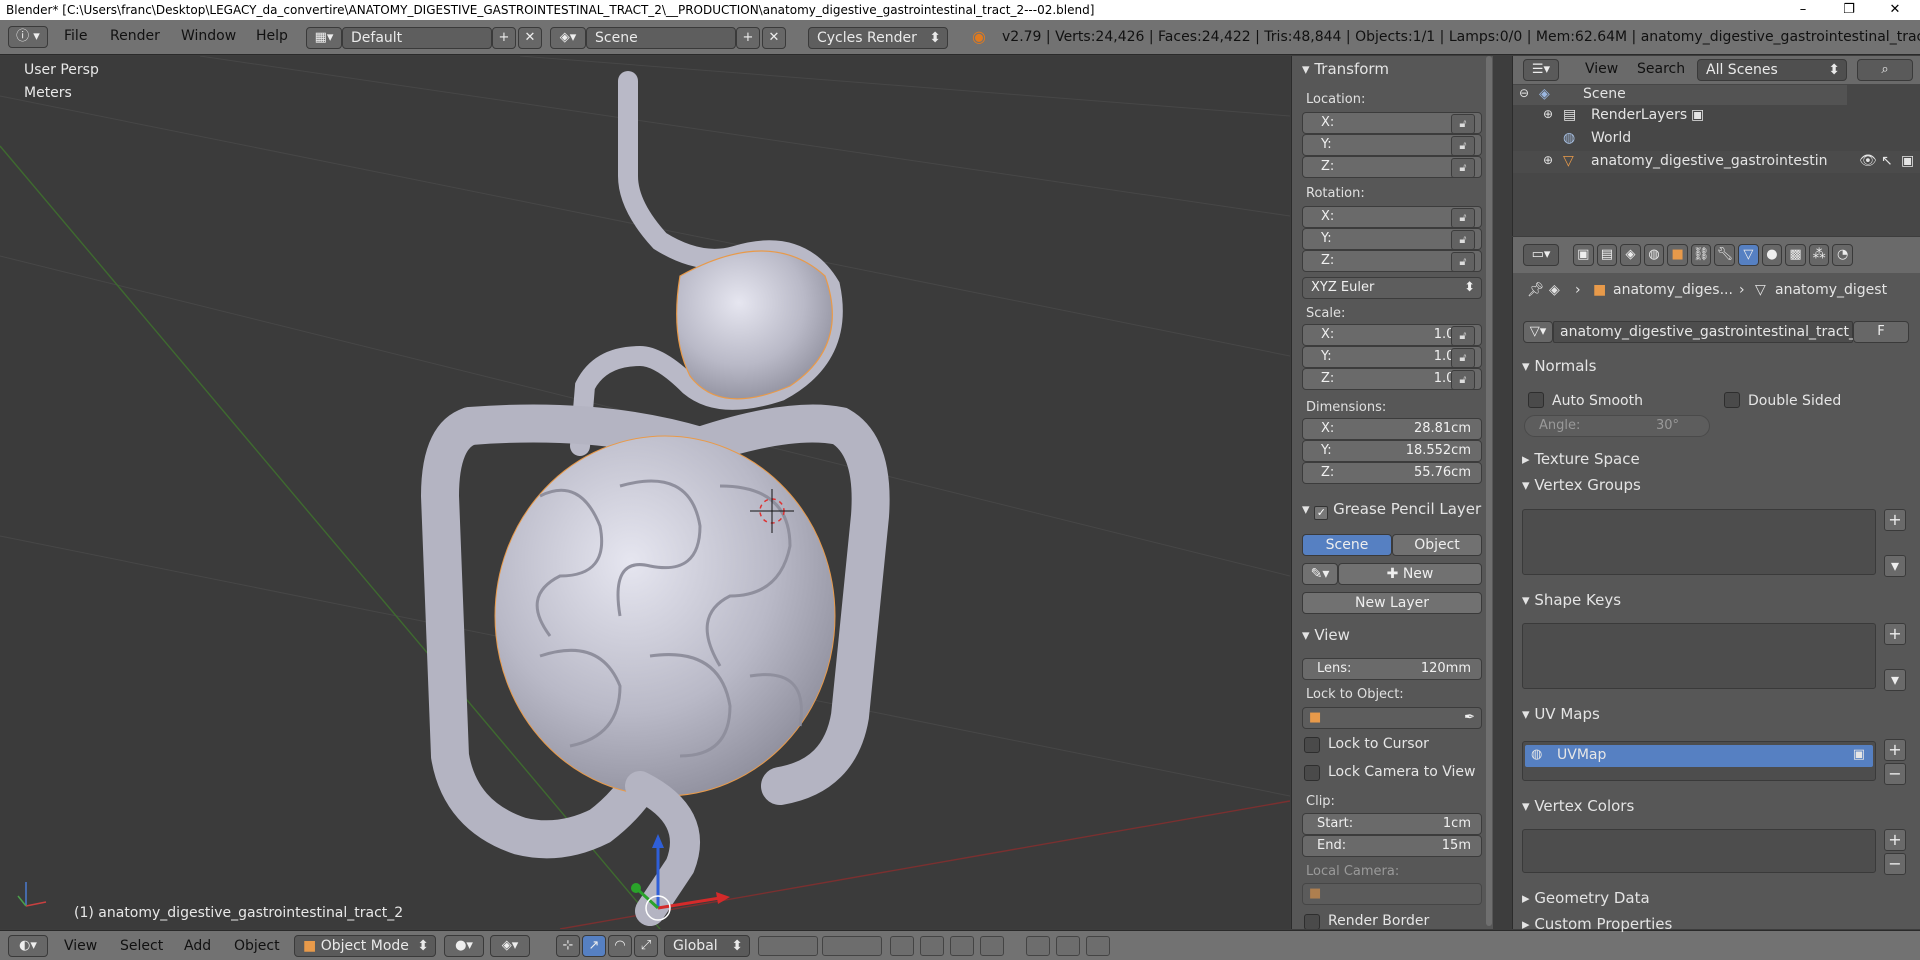 The width and height of the screenshot is (1920, 960). Describe the element at coordinates (1469, 718) in the screenshot. I see `eyedropper-icon: ✒` at that location.